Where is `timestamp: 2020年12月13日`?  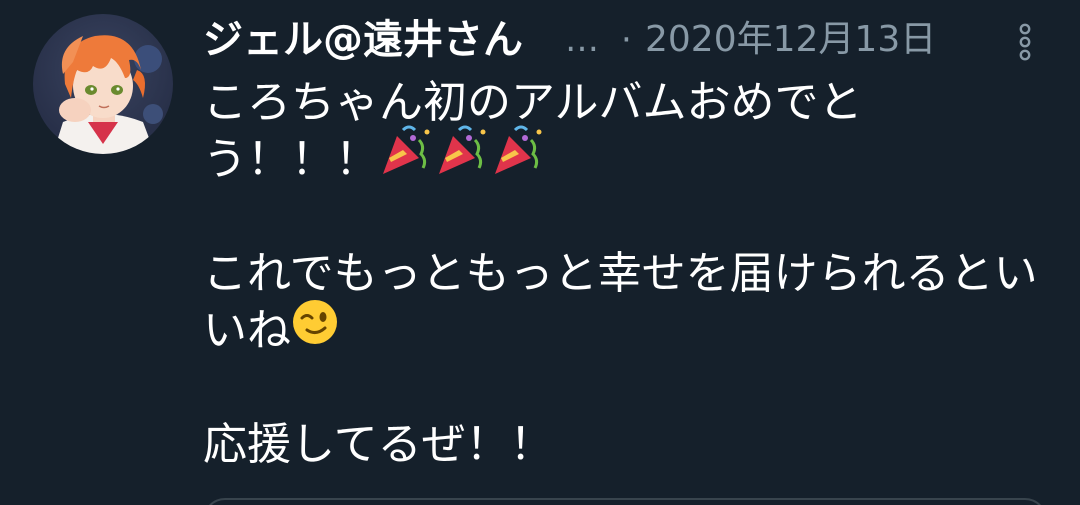
timestamp: 2020年12月13日 is located at coordinates (790, 40).